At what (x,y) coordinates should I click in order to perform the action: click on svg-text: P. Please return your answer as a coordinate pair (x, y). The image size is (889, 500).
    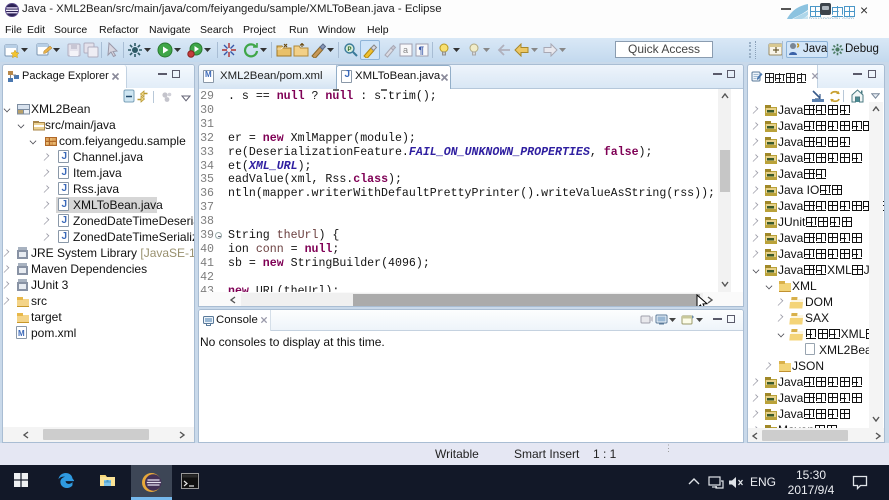
    Looking at the image, I should click on (350, 50).